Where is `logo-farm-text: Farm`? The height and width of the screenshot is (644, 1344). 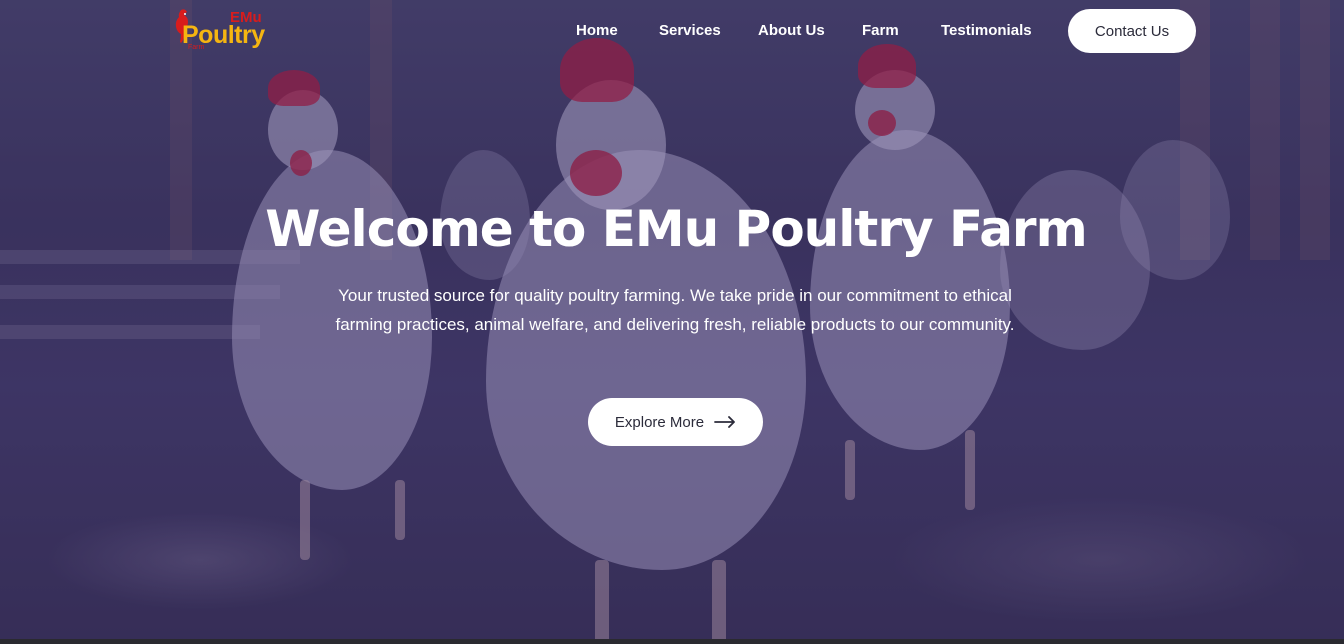 logo-farm-text: Farm is located at coordinates (196, 47).